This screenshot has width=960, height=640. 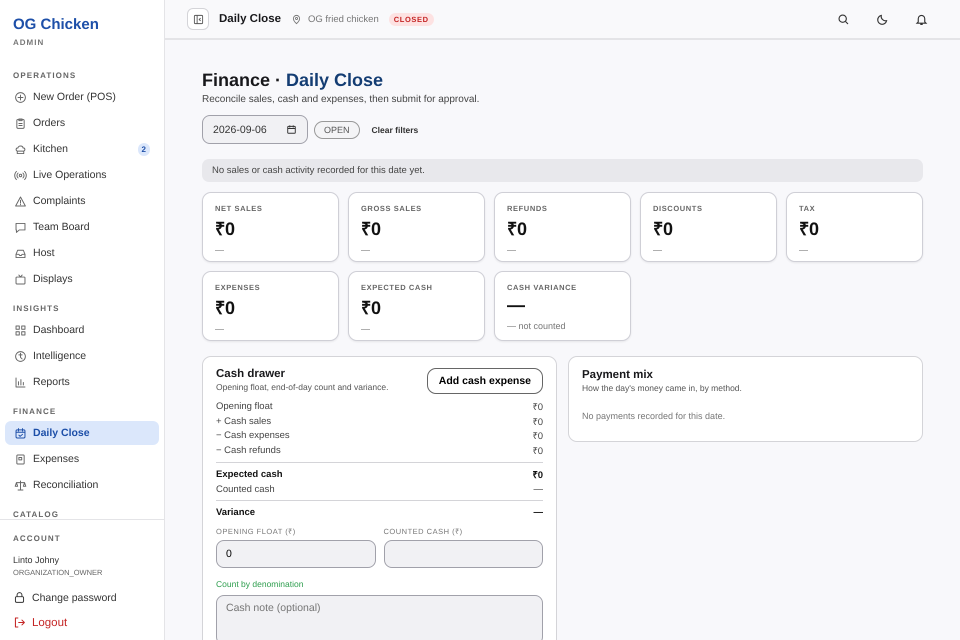 I want to click on card-subtitle: How the day's money came in, by method., so click(x=662, y=388).